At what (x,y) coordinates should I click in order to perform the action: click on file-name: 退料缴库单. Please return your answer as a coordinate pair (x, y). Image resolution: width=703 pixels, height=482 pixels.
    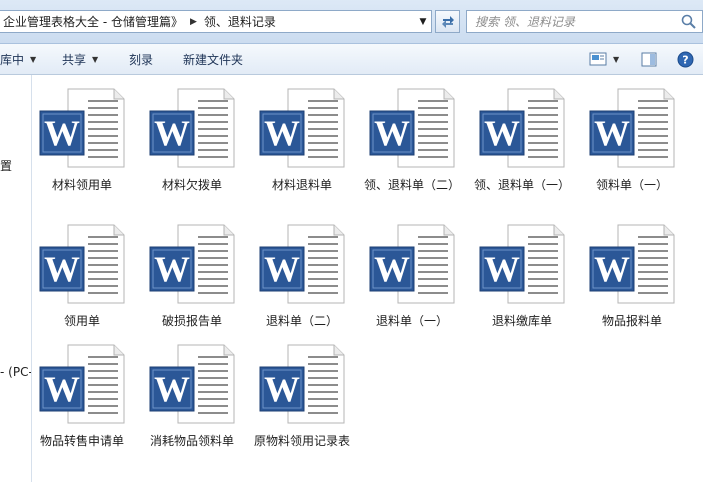
    Looking at the image, I should click on (521, 321).